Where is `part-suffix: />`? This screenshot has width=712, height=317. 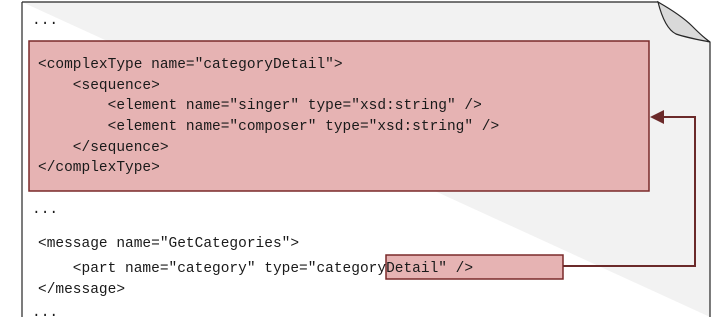 part-suffix: /> is located at coordinates (460, 269).